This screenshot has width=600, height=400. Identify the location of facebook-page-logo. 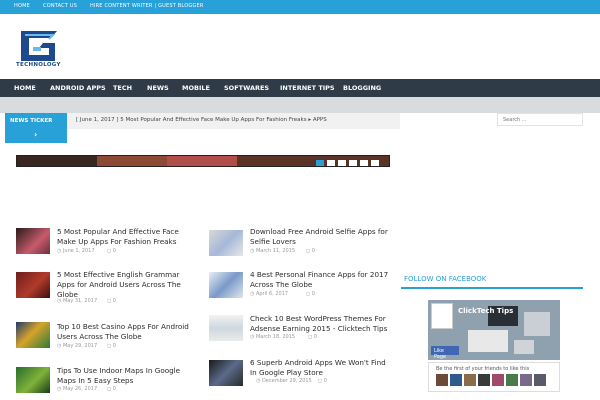
(442, 316).